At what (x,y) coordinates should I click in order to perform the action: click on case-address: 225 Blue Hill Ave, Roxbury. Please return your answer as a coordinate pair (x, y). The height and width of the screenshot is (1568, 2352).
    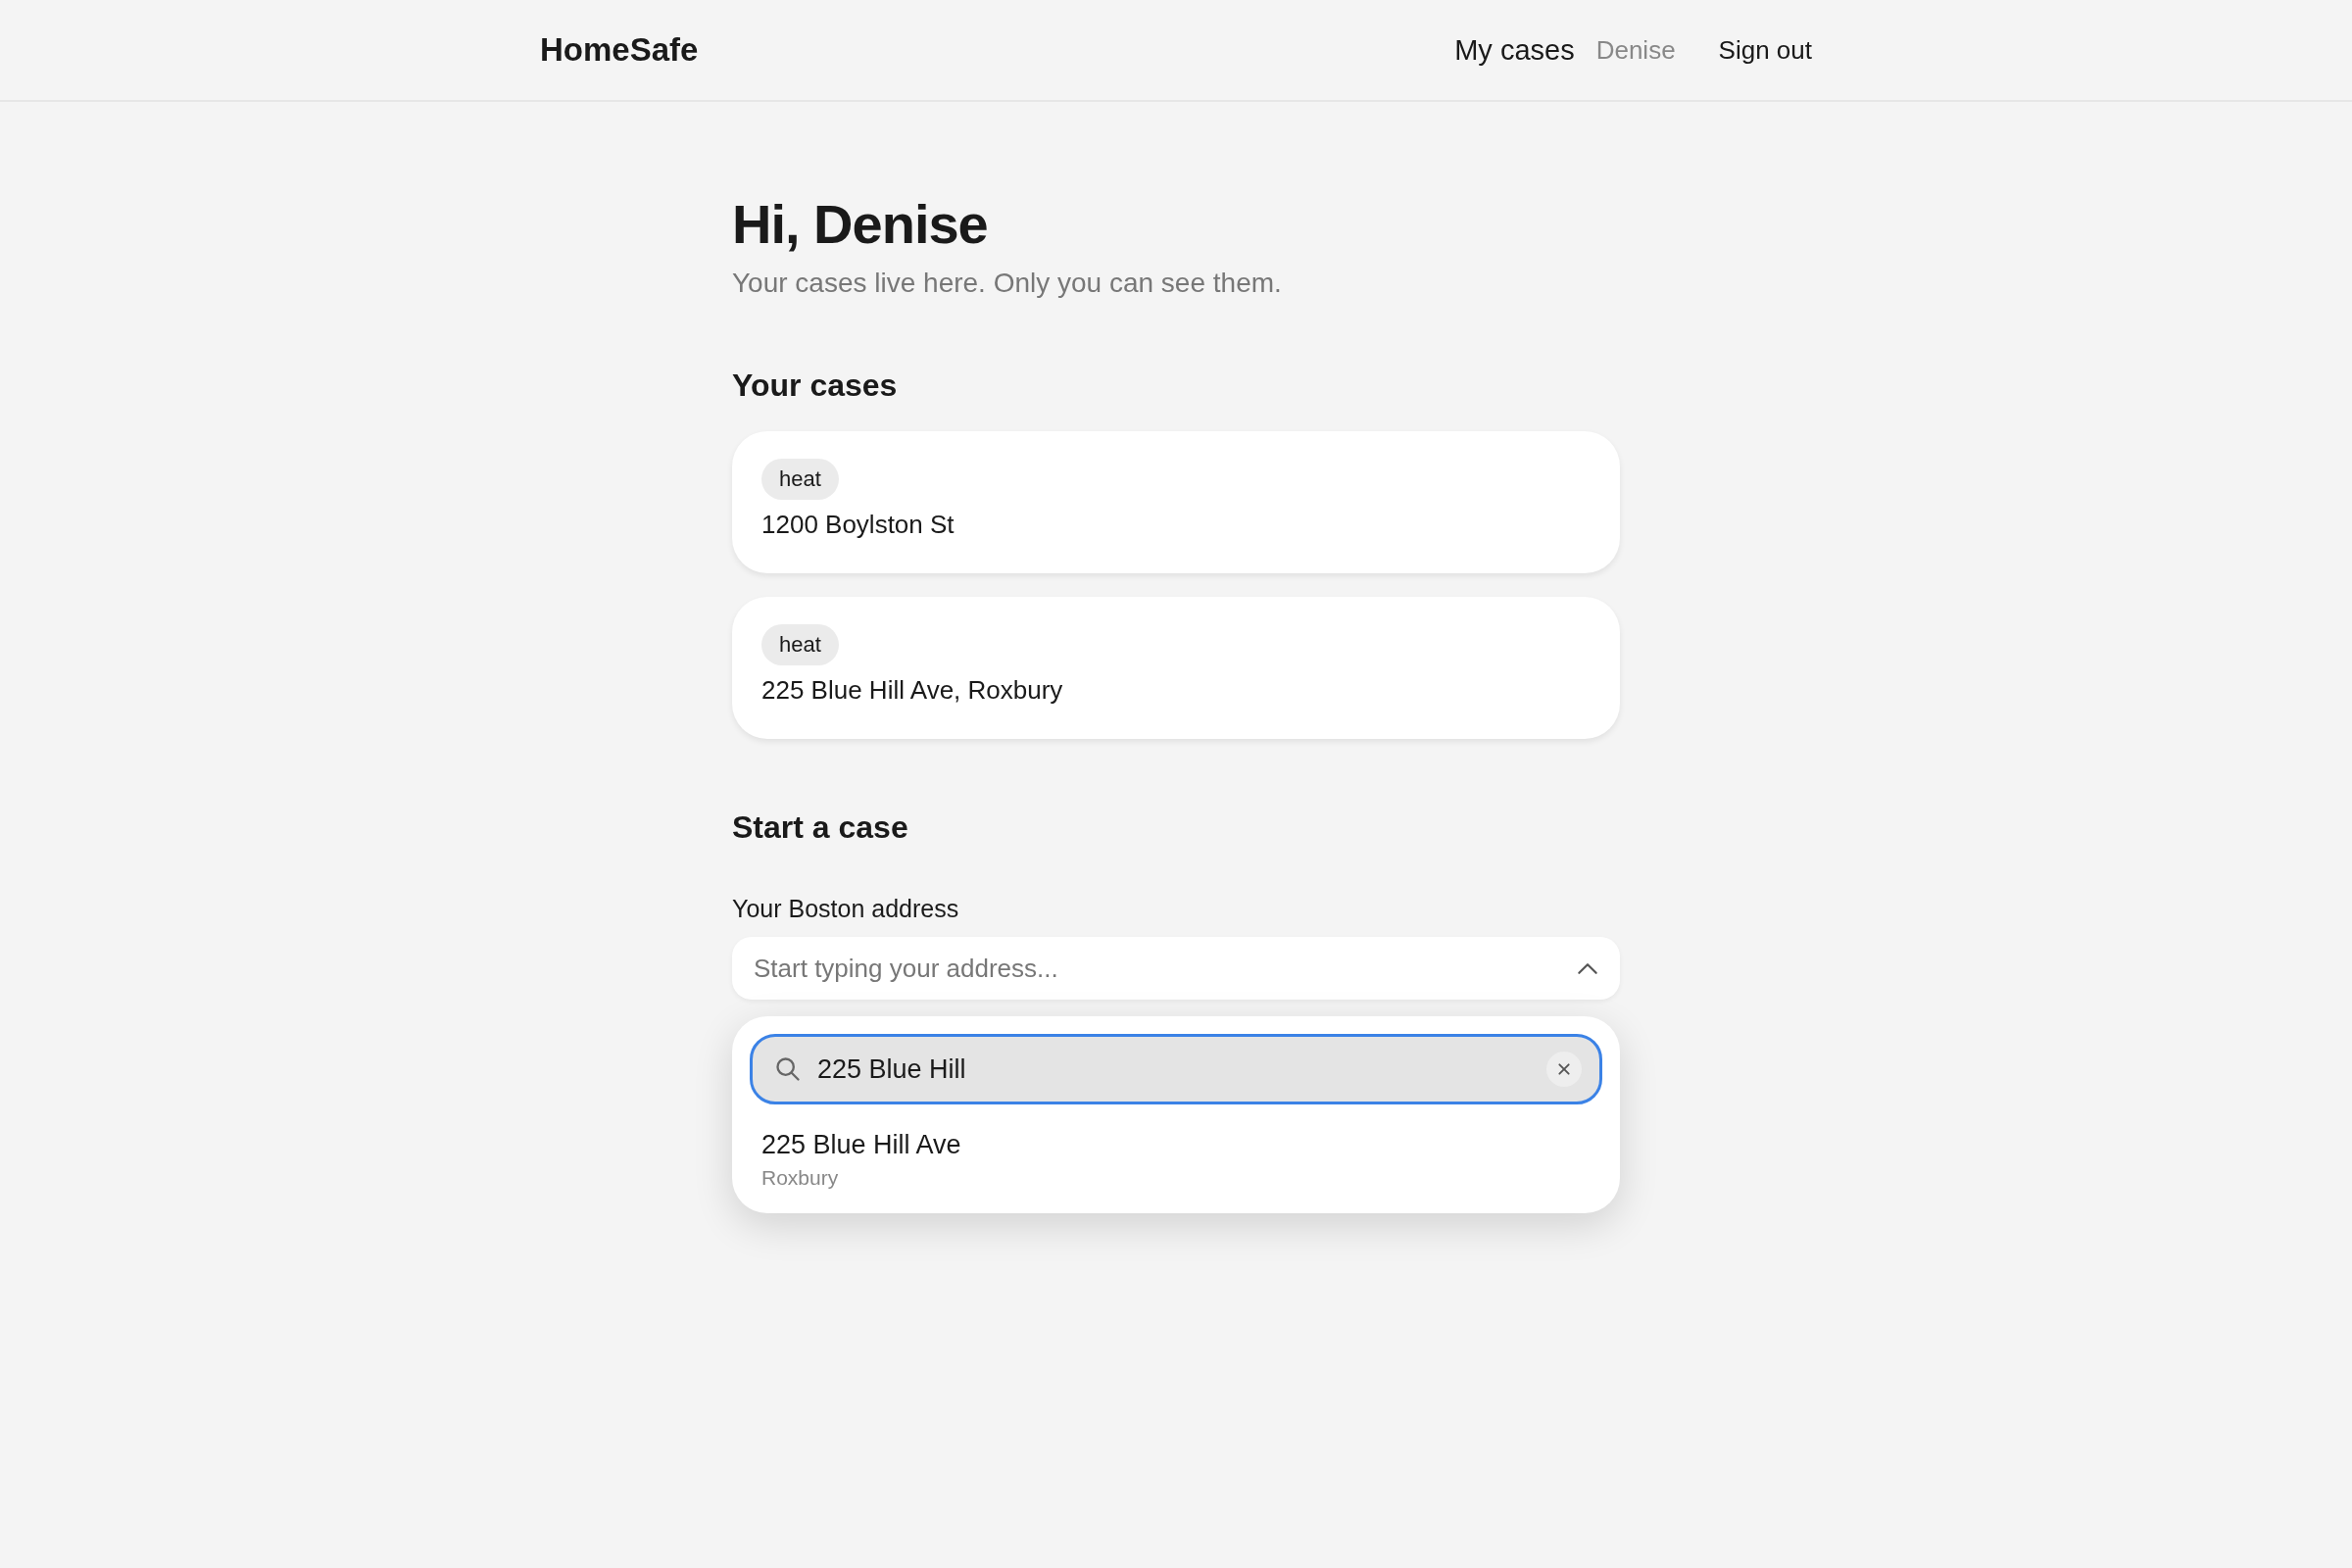
    Looking at the image, I should click on (912, 690).